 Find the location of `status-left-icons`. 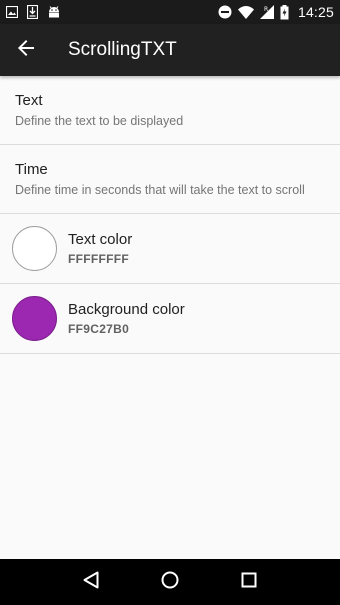

status-left-icons is located at coordinates (33, 12).